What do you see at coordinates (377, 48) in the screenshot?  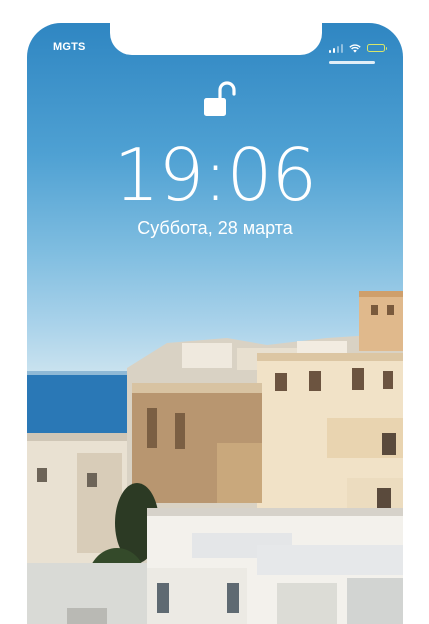 I see `battery-icon` at bounding box center [377, 48].